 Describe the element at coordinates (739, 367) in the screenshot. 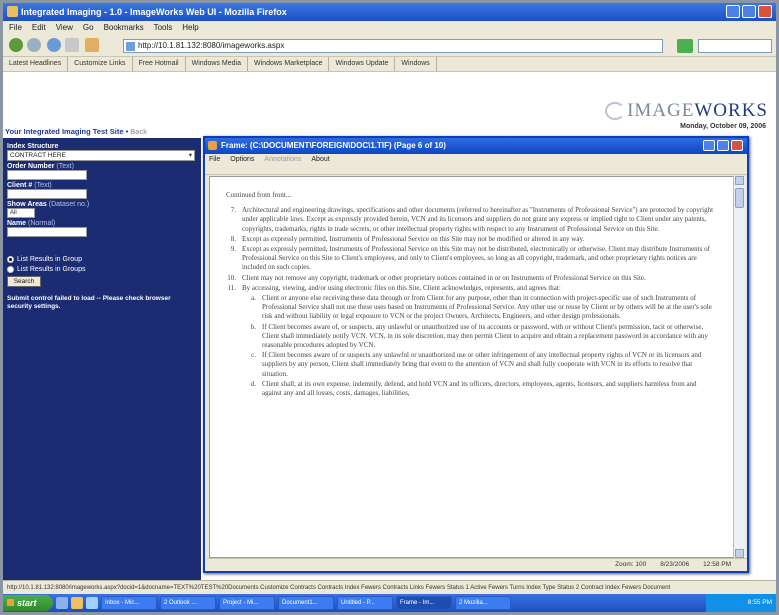

I see `document-scrollbar` at that location.